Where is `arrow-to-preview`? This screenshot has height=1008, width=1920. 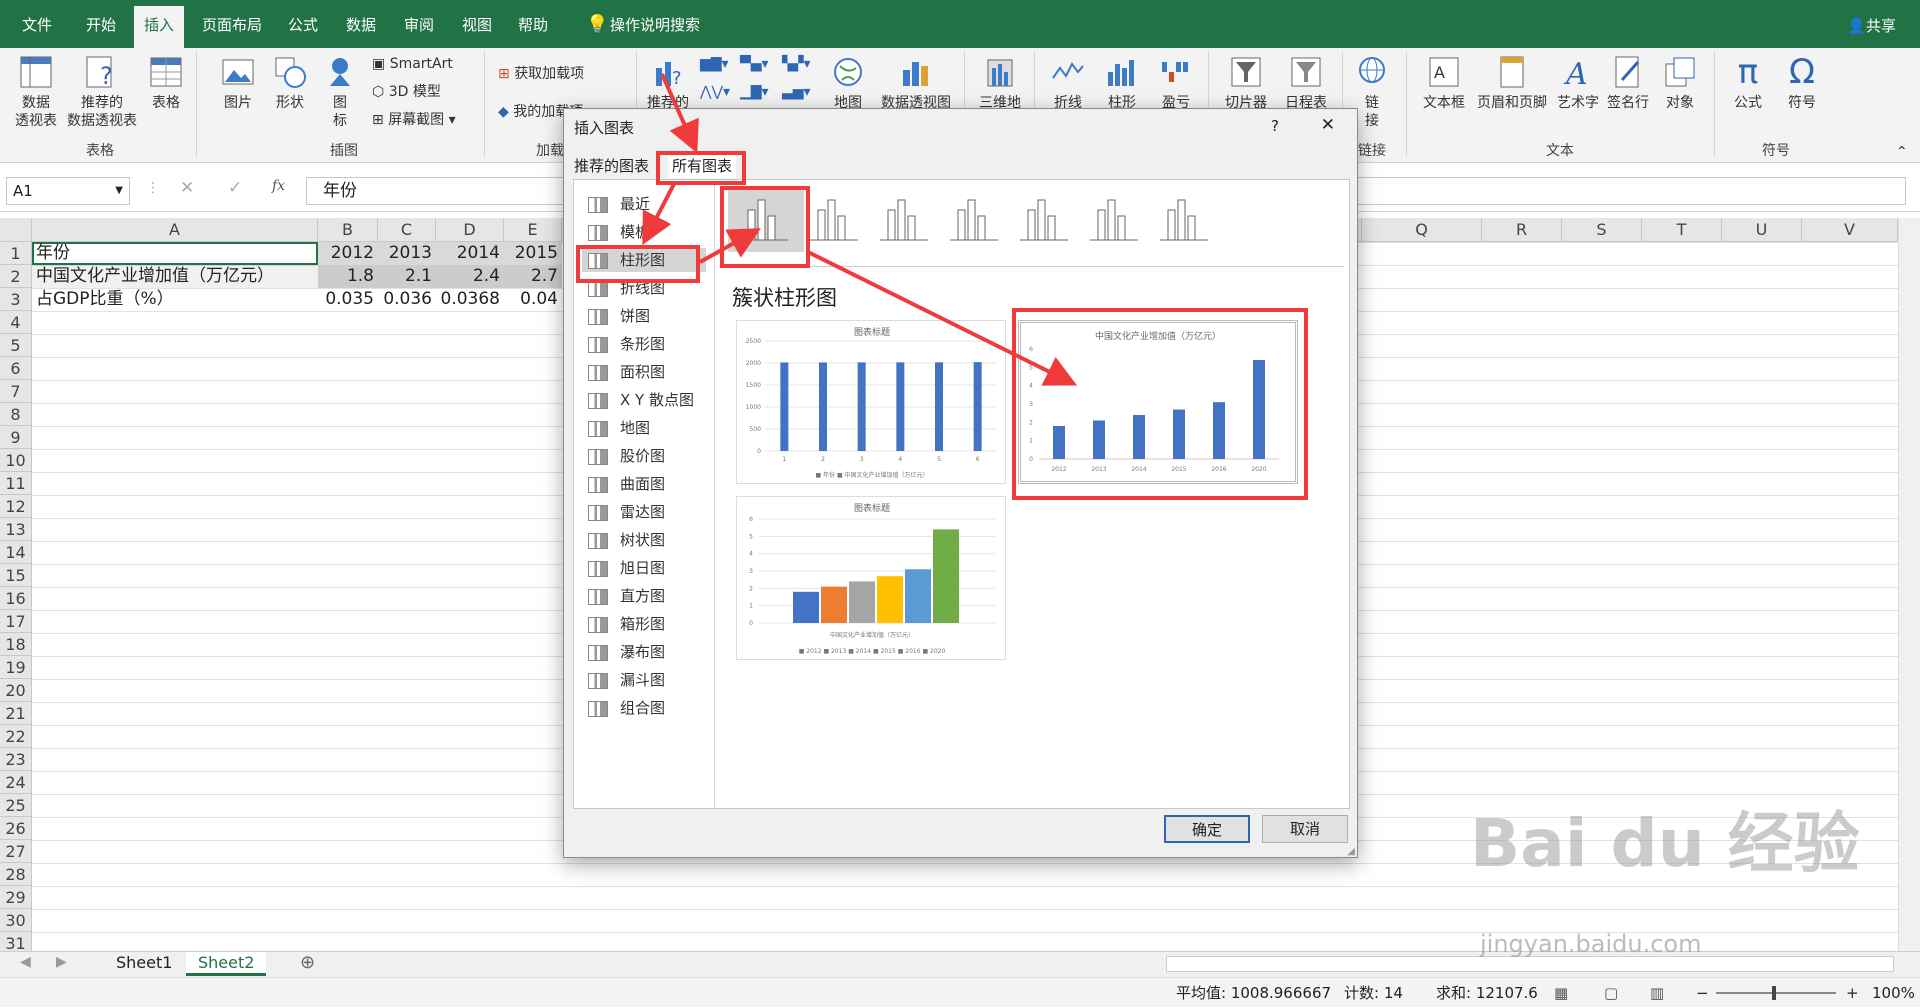
arrow-to-preview is located at coordinates (942, 318).